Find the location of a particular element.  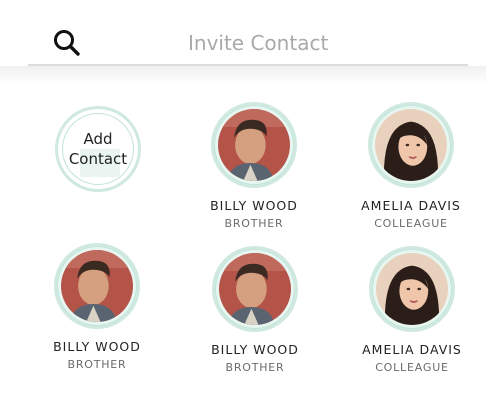

add-contact-button: Add Contact is located at coordinates (98, 149).